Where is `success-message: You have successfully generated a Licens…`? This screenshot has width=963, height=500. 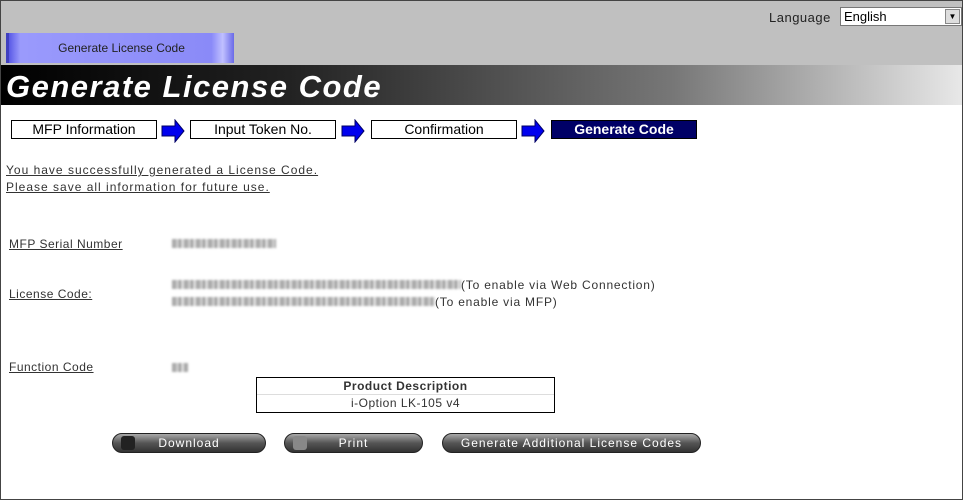
success-message: You have successfully generated a Licens… is located at coordinates (162, 170).